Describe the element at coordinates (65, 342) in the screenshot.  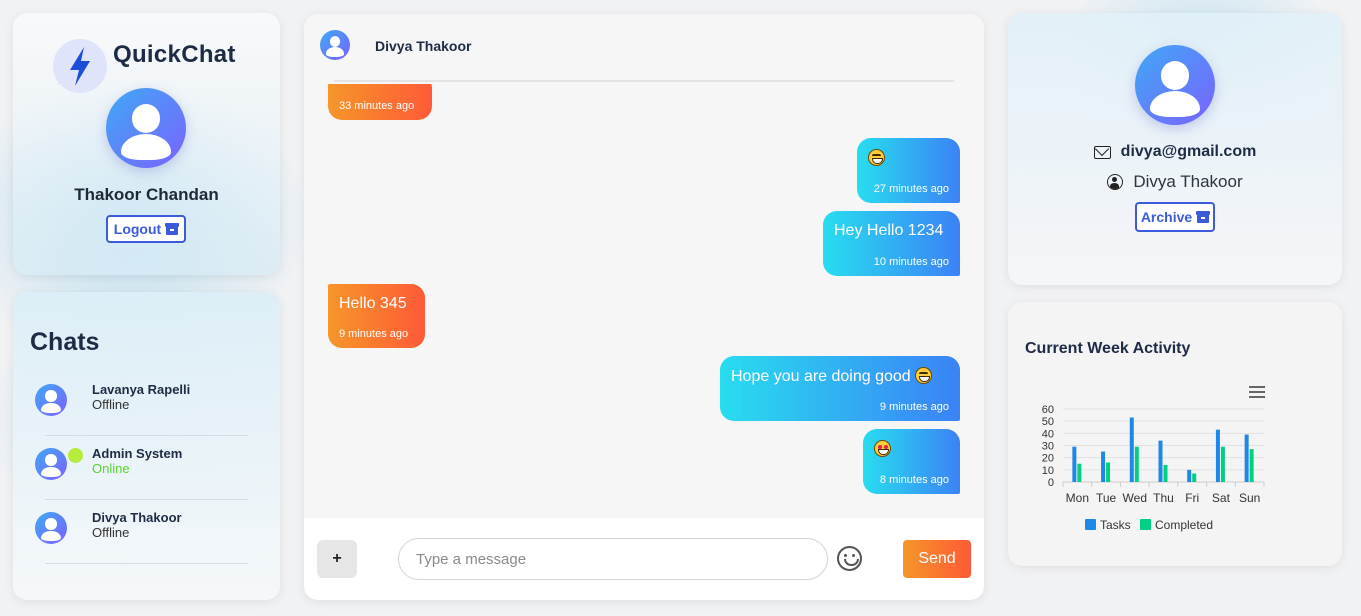
I see `chats-title: Chats` at that location.